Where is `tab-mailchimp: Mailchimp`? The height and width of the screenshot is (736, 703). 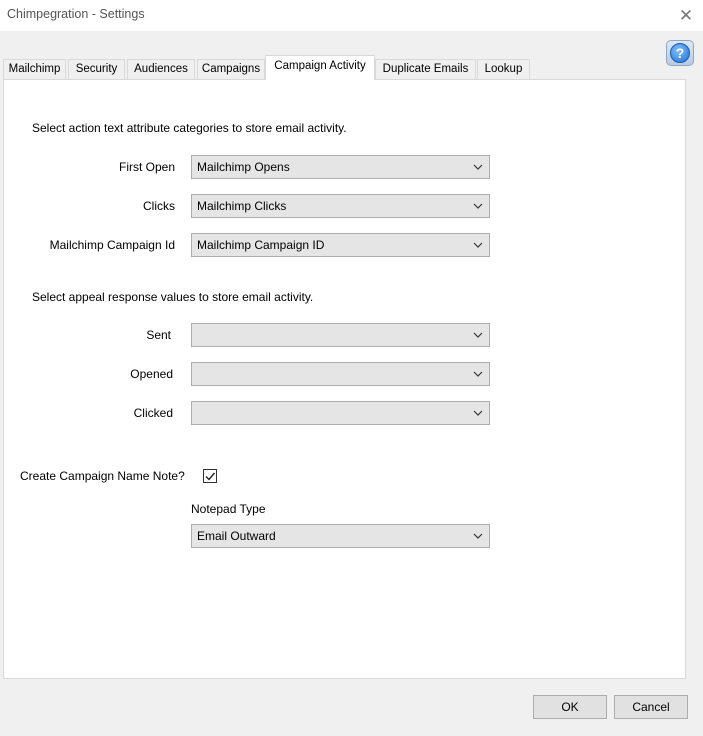
tab-mailchimp: Mailchimp is located at coordinates (34, 69).